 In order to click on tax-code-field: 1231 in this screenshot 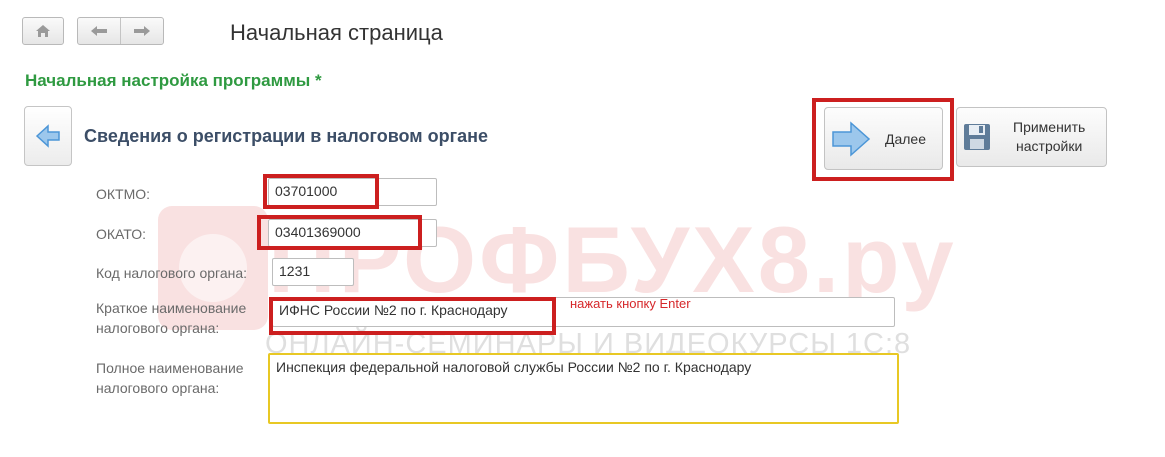, I will do `click(313, 272)`.